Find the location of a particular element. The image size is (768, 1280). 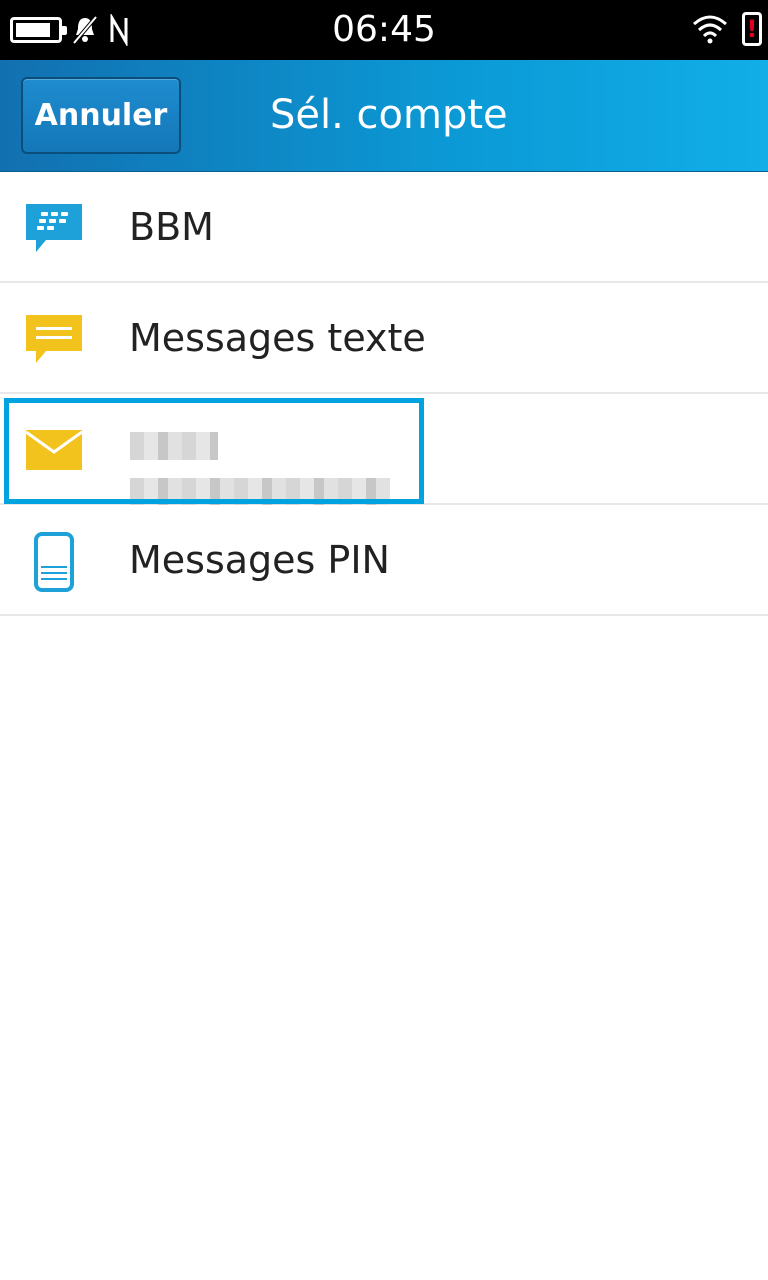

alert-icon: ! is located at coordinates (752, 29).